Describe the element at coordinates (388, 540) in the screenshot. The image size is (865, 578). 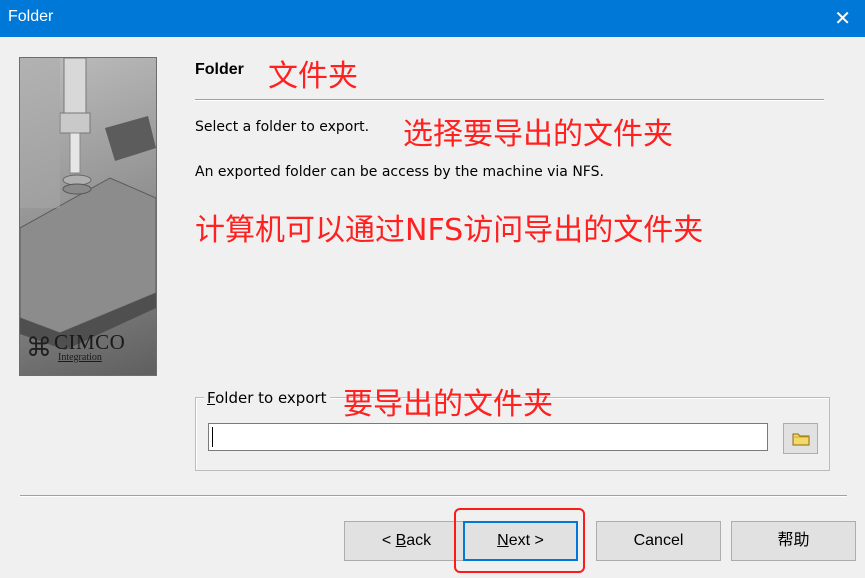
I see `back-label-prefix: <` at that location.